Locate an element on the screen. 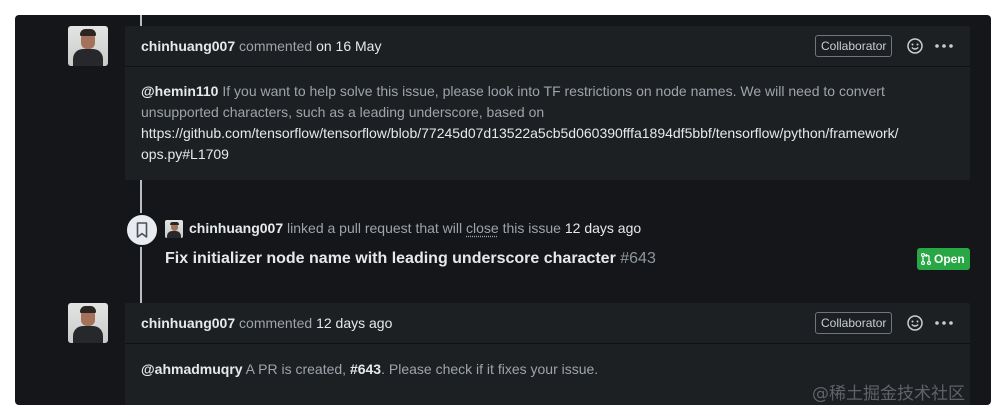 Image resolution: width=1006 pixels, height=420 pixels. comment-date: on 16 May is located at coordinates (348, 46).